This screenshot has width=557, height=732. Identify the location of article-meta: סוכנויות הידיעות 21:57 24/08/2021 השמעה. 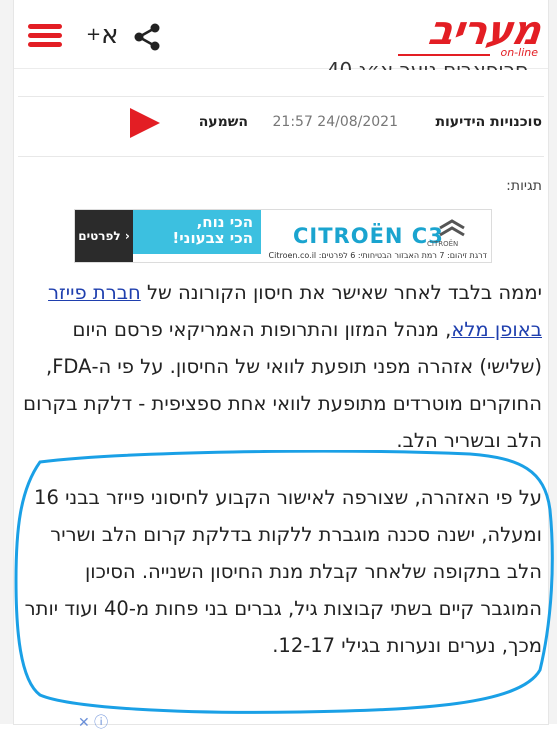
(281, 124).